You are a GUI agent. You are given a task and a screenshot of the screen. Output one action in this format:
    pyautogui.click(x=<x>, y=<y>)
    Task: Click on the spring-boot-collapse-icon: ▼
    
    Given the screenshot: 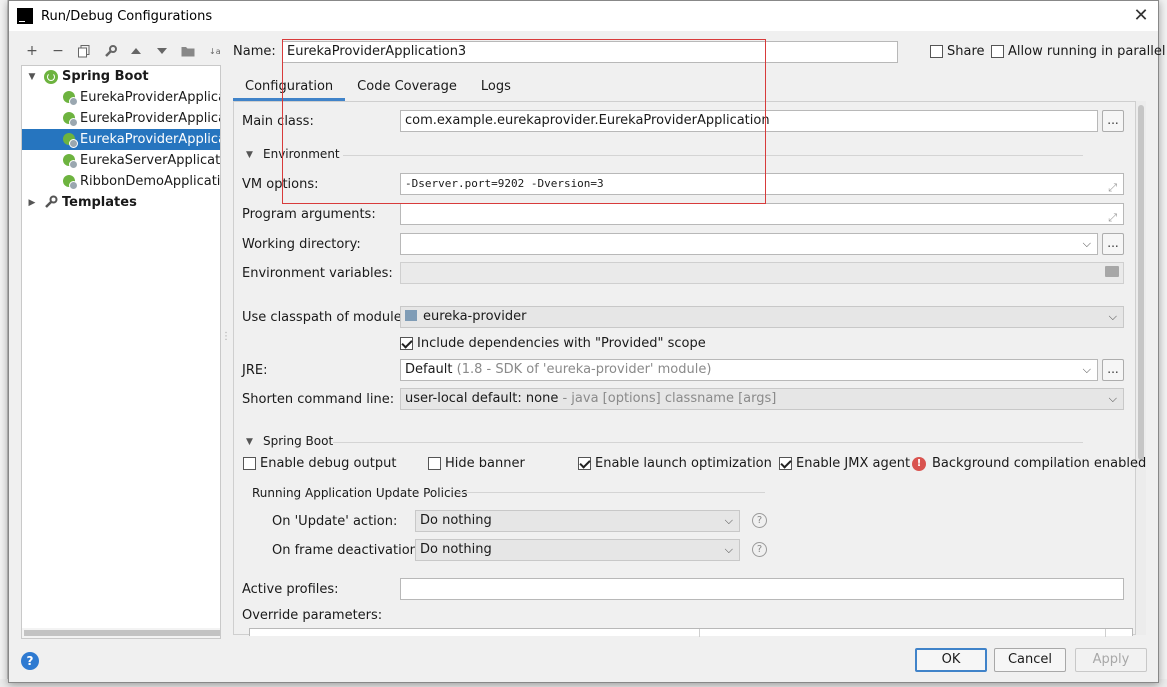 What is the action you would take?
    pyautogui.click(x=249, y=442)
    